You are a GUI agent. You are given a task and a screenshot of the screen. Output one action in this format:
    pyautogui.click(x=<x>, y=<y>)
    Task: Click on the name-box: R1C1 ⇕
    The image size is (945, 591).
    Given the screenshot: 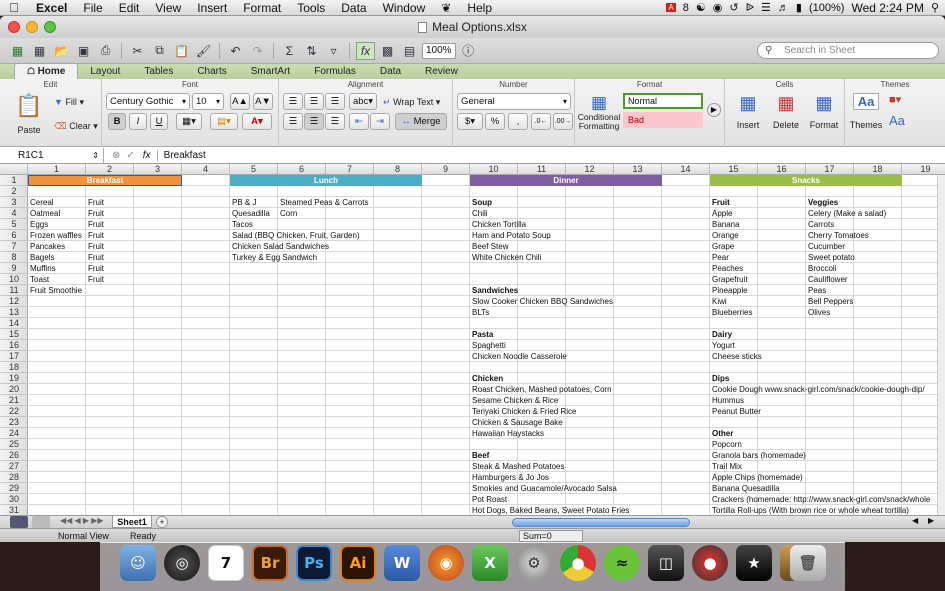 What is the action you would take?
    pyautogui.click(x=52, y=155)
    